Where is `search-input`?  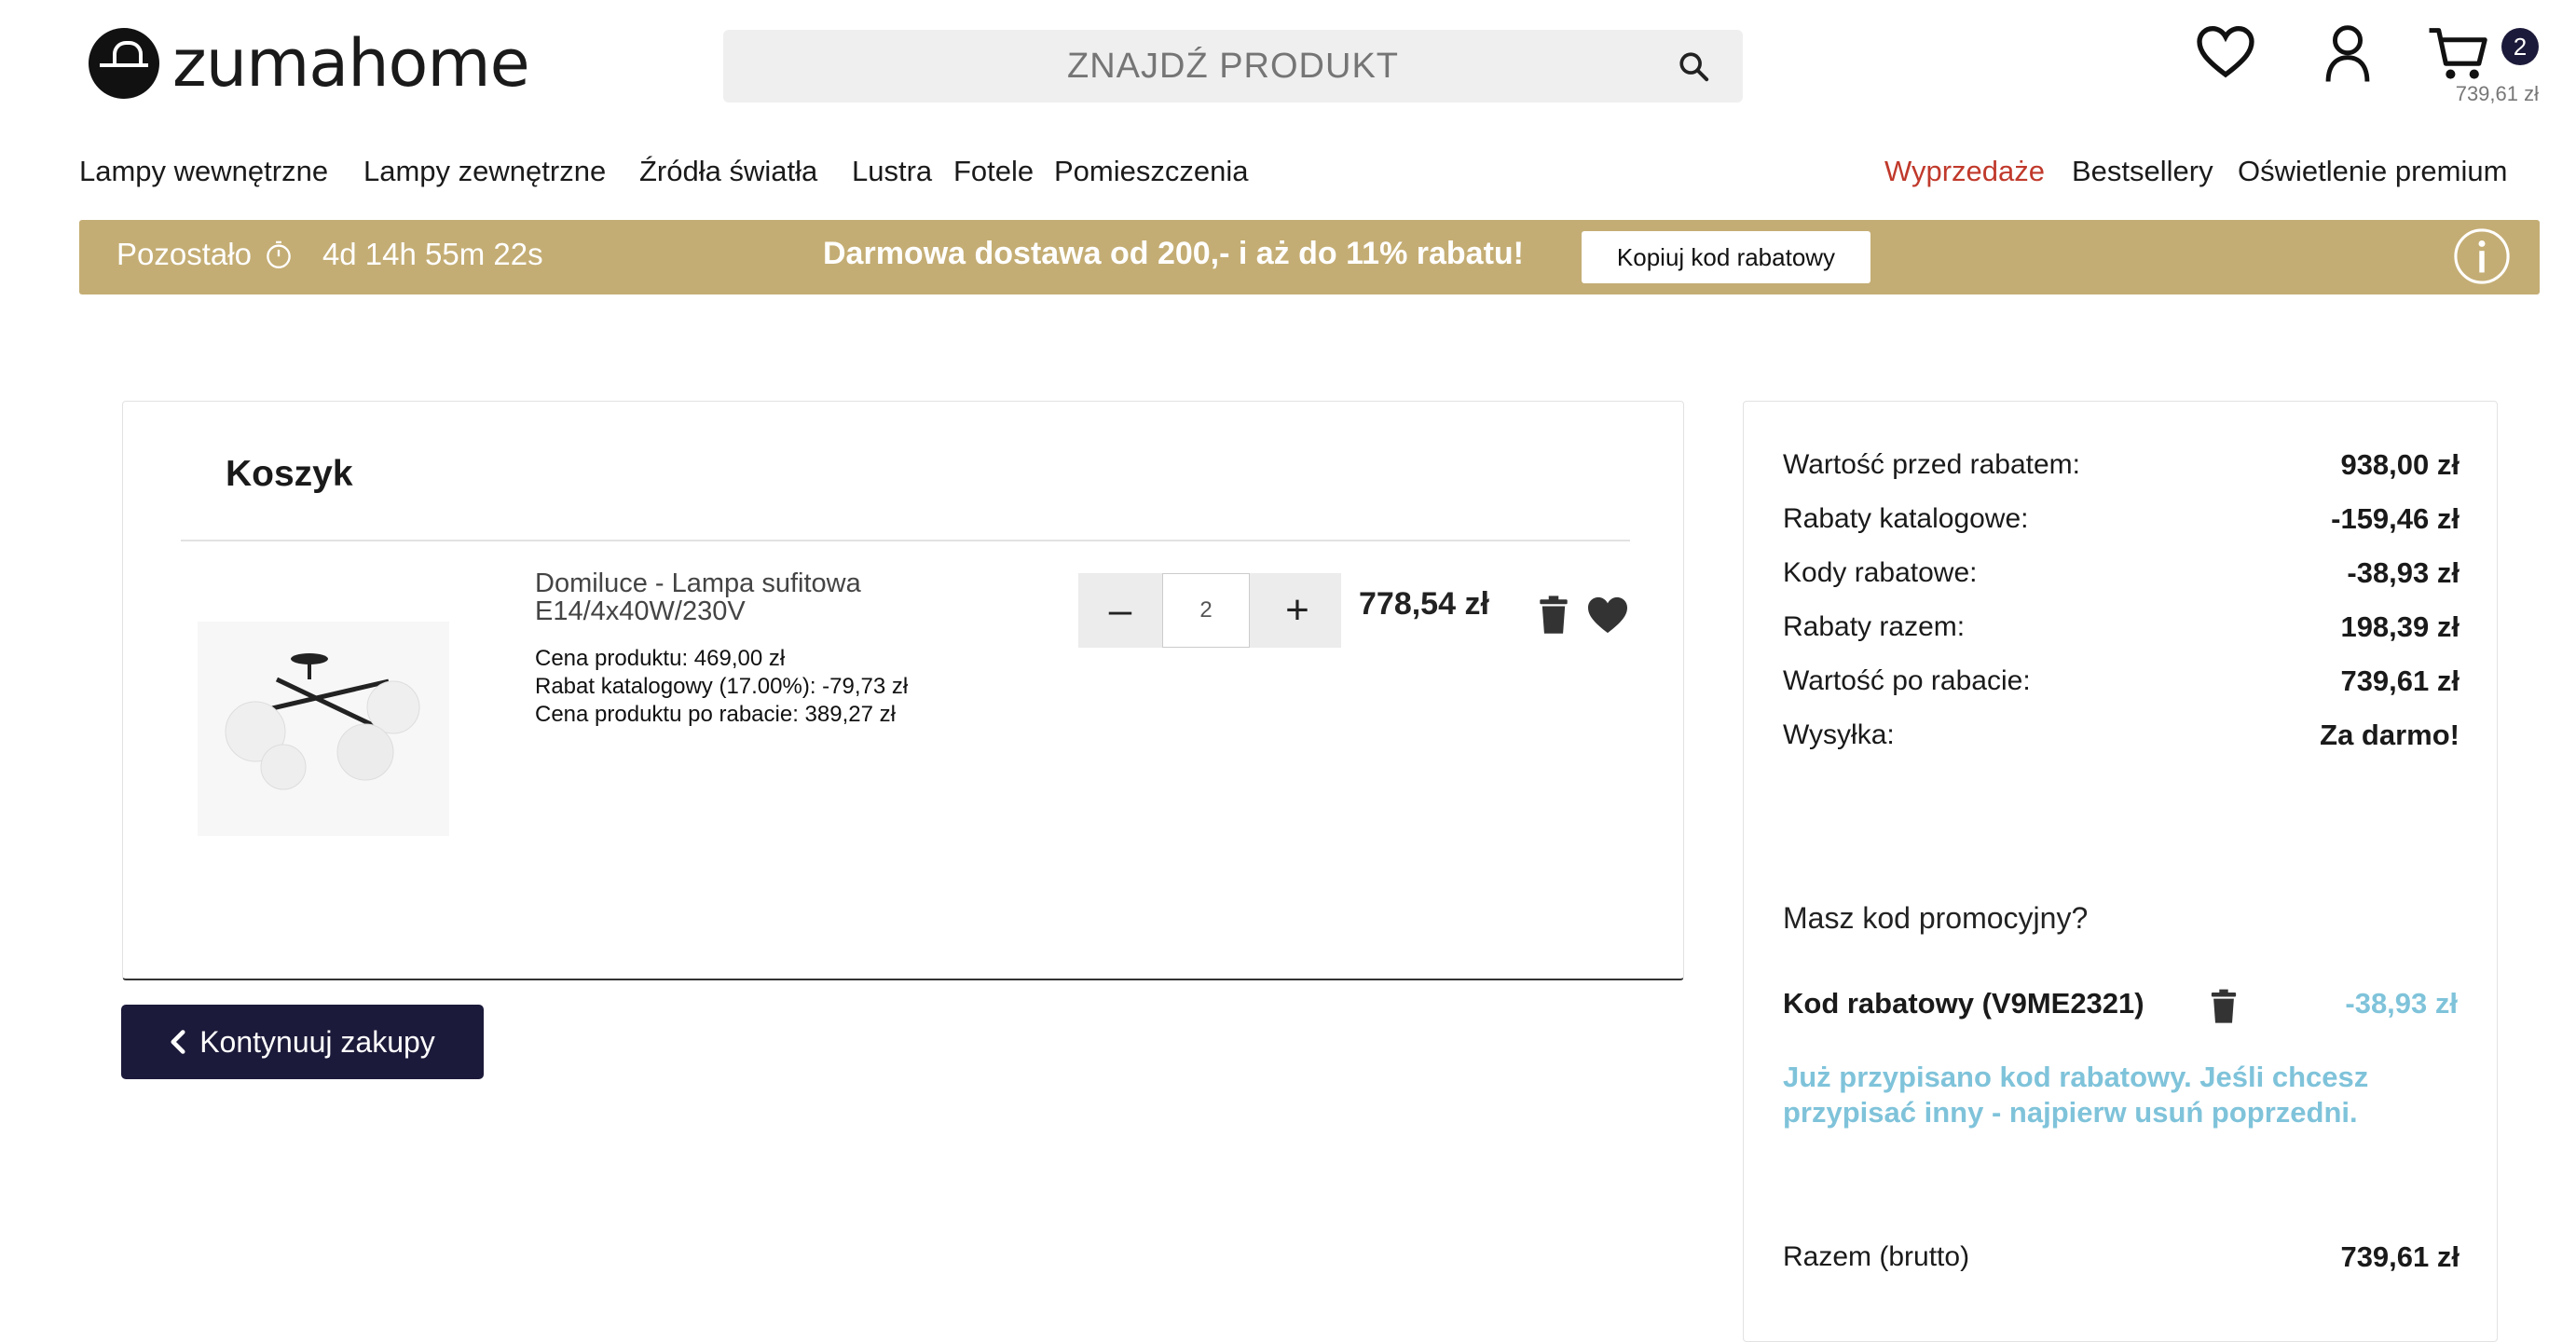 search-input is located at coordinates (1233, 66).